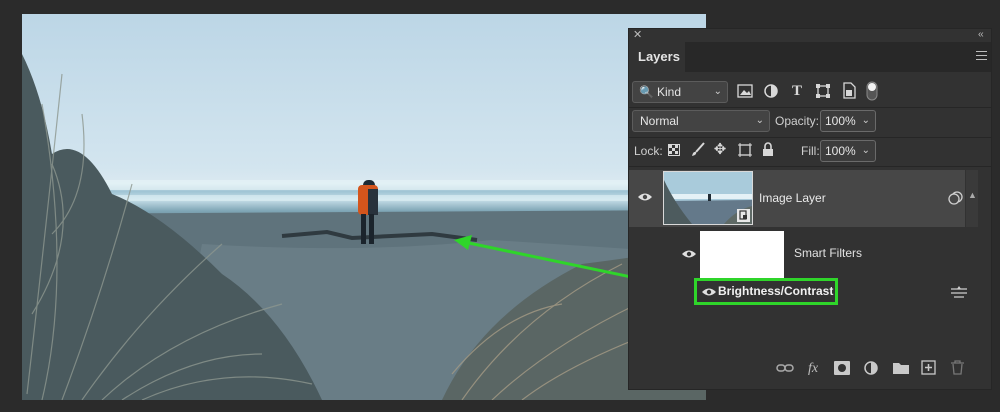 The image size is (1000, 412). I want to click on blend-mode-value: Normal, so click(659, 121).